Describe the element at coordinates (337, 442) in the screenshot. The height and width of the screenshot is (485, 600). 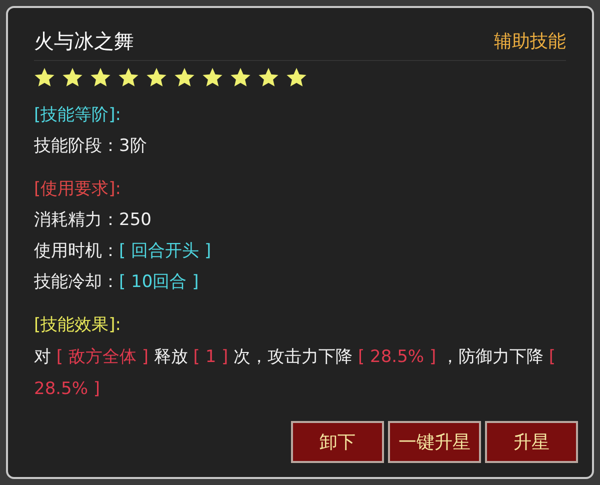
I see `action-button: 卸下` at that location.